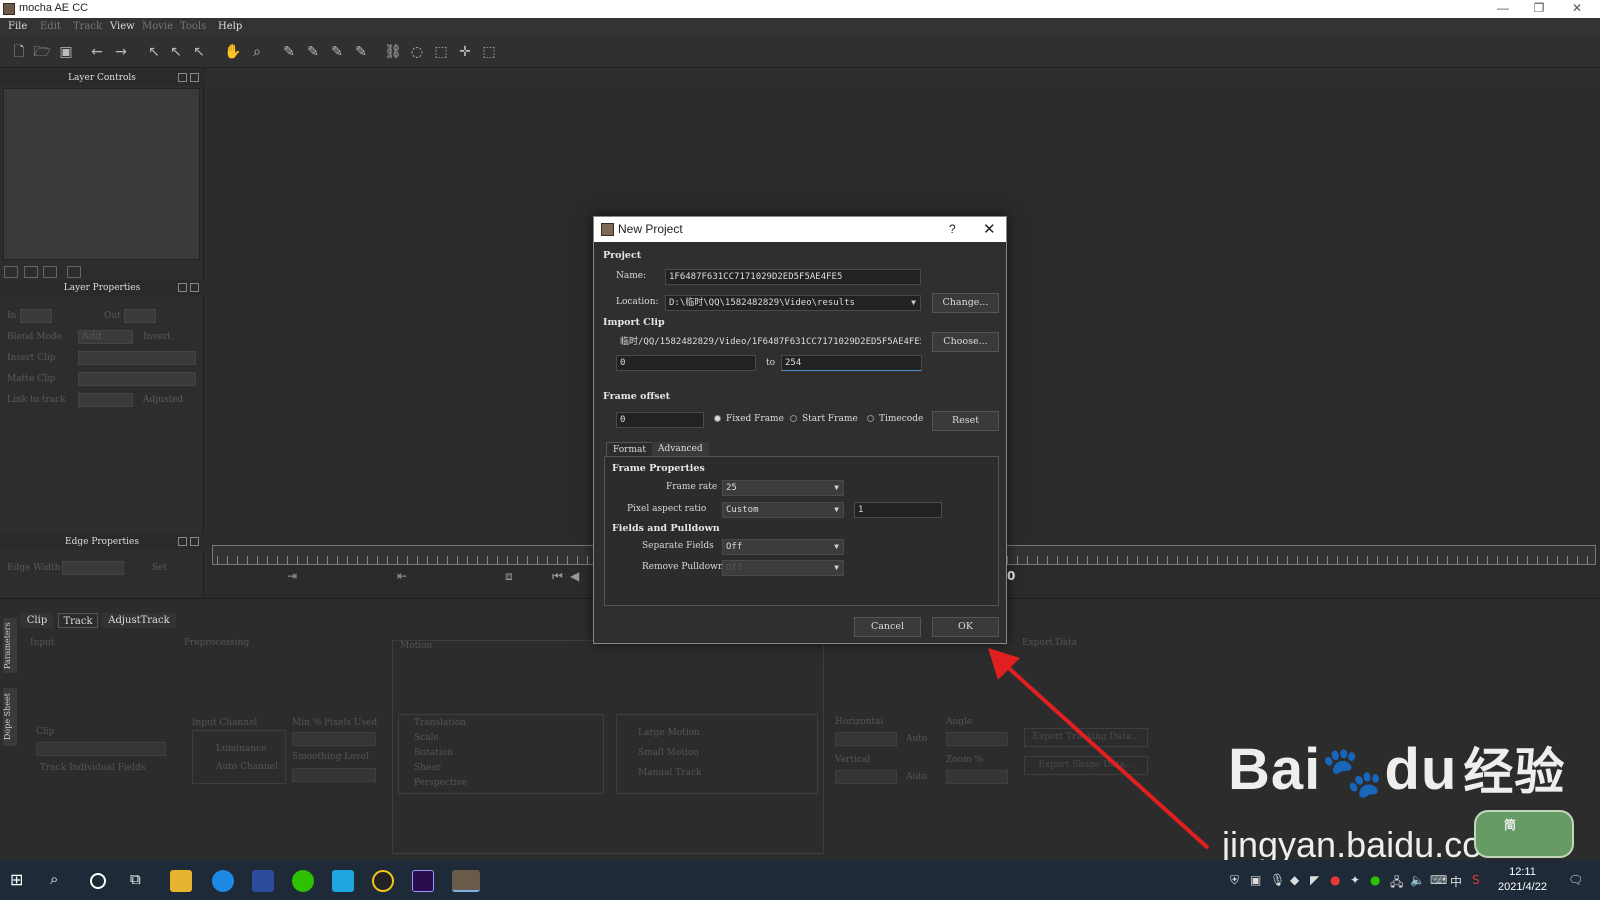 The image size is (1600, 900). Describe the element at coordinates (489, 52) in the screenshot. I see `surface-tool-icon: ⬚` at that location.